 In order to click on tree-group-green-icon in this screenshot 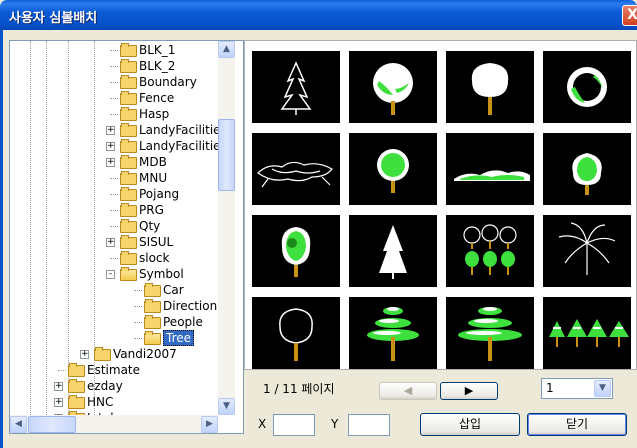, I will do `click(490, 251)`.